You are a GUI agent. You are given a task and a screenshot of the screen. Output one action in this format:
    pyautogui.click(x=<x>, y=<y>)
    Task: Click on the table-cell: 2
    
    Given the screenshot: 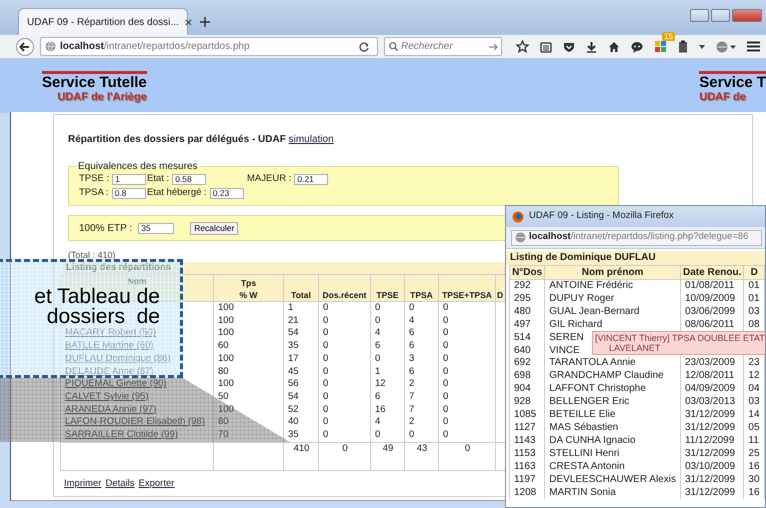 What is the action you would take?
    pyautogui.click(x=421, y=384)
    